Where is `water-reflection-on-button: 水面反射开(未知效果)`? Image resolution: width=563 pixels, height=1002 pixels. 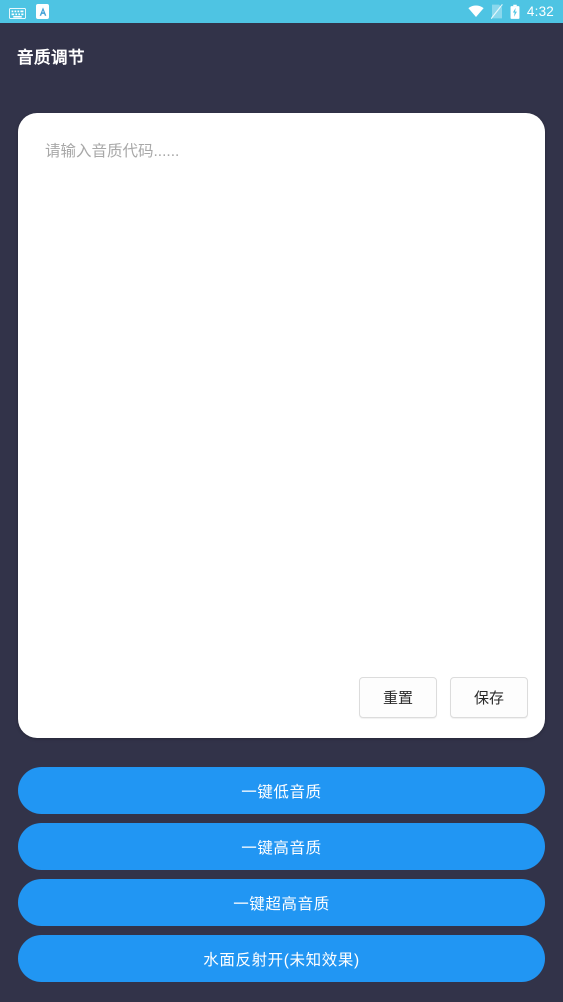
water-reflection-on-button: 水面反射开(未知效果) is located at coordinates (281, 958).